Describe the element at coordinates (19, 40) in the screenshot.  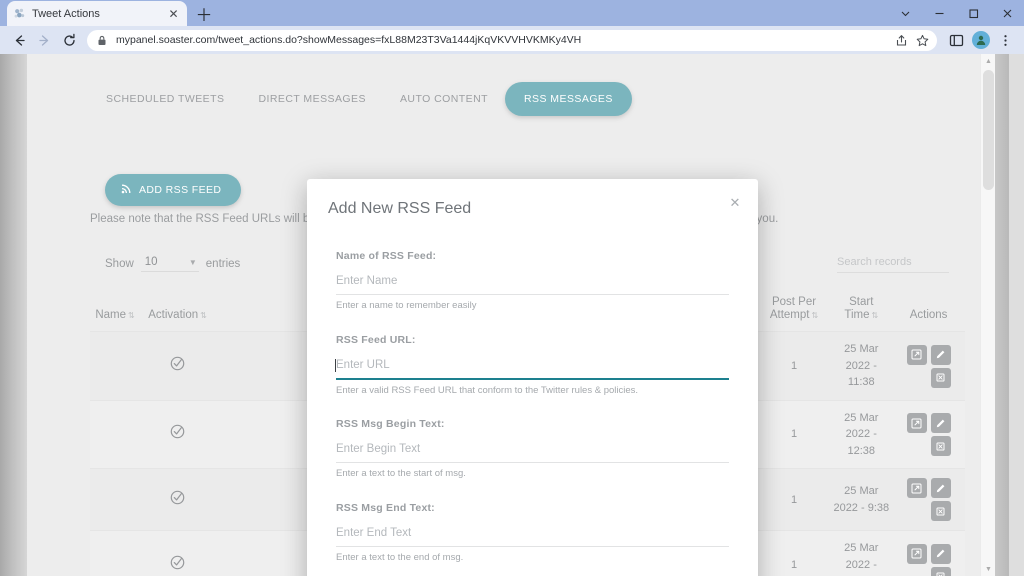
I see `back-button` at that location.